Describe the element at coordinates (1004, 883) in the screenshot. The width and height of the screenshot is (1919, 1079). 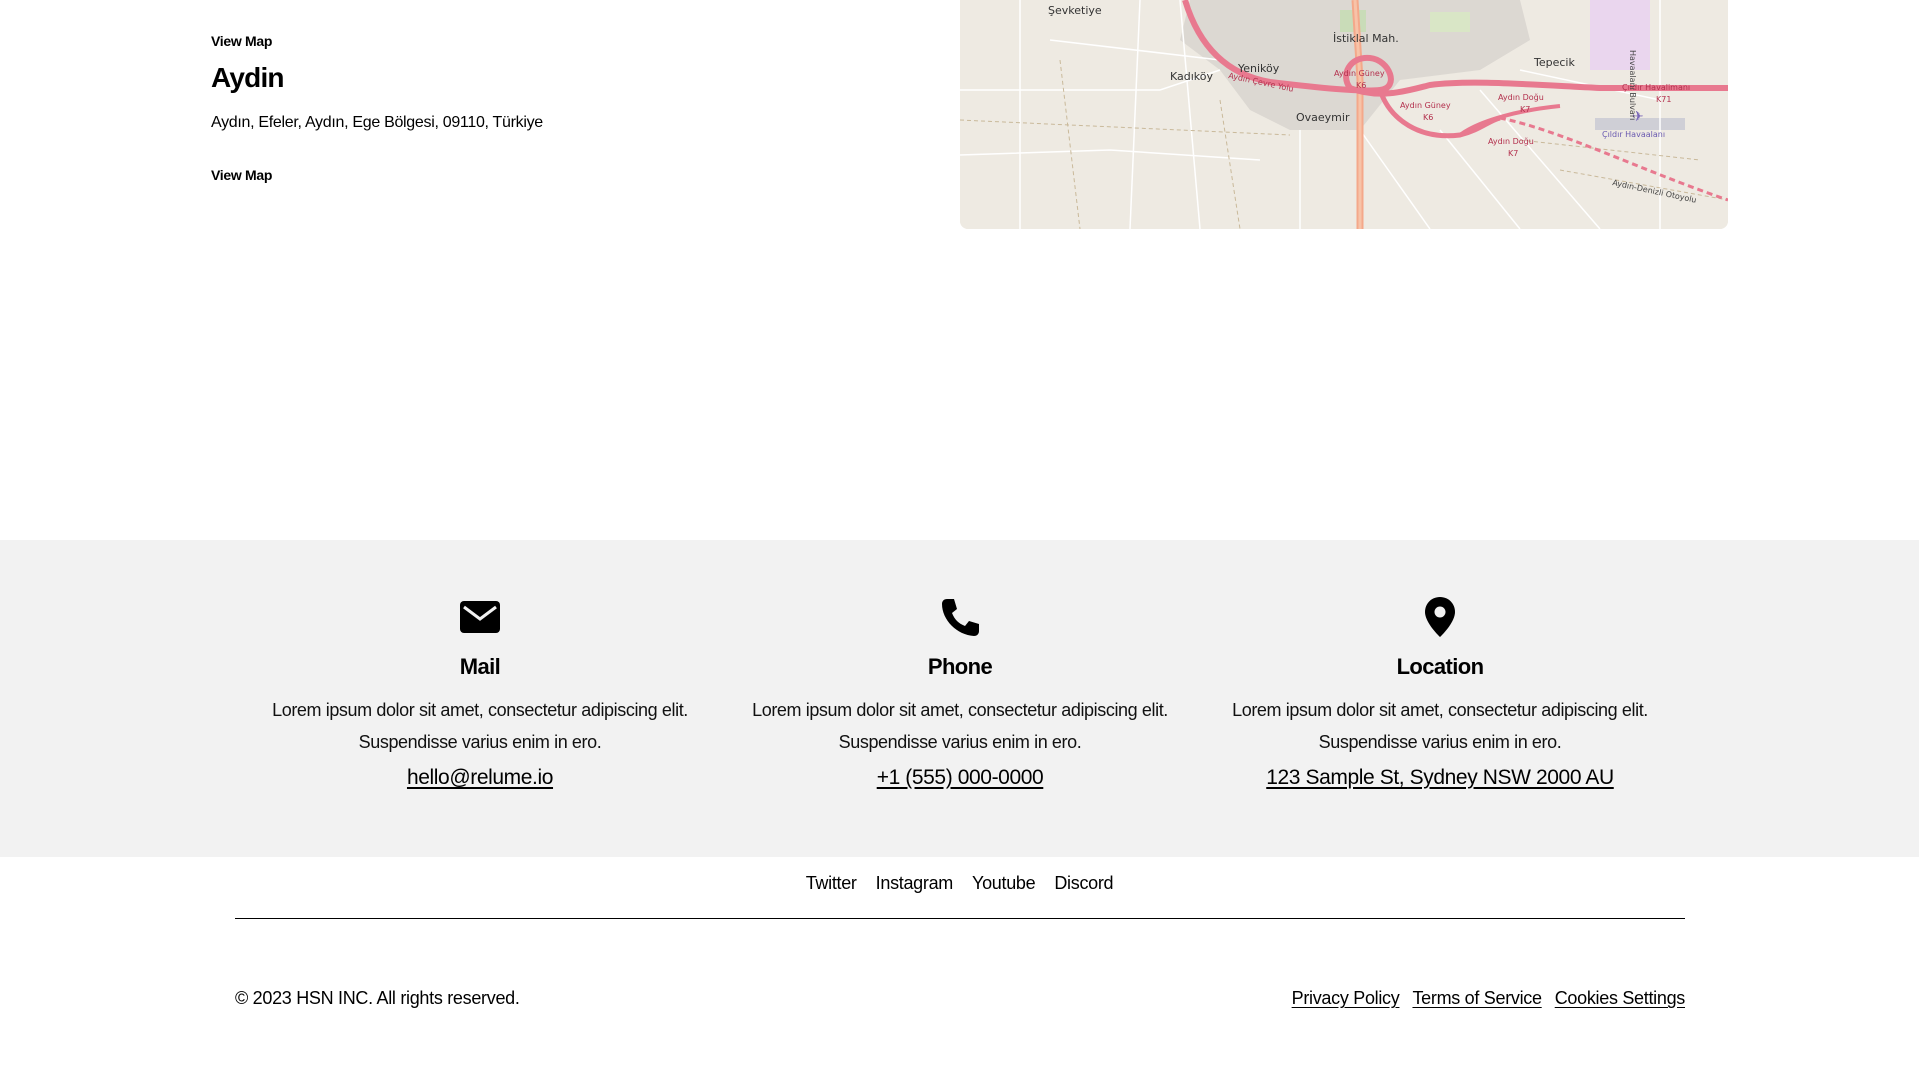
I see `social-link-youtube: Youtube` at that location.